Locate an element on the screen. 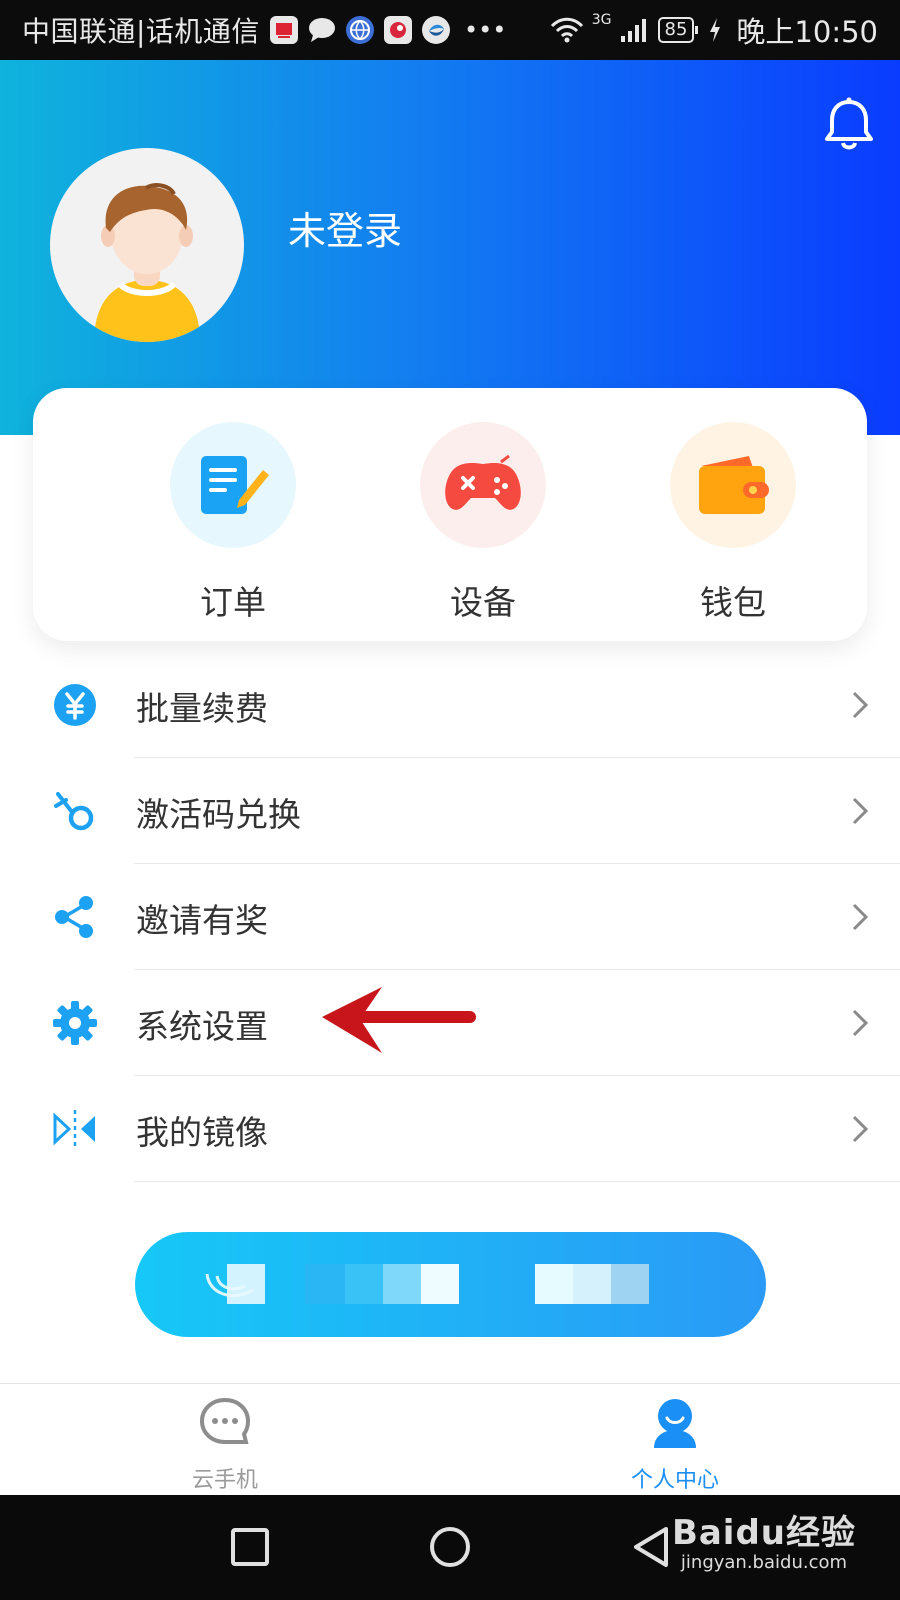  battery-level: 85 is located at coordinates (678, 30).